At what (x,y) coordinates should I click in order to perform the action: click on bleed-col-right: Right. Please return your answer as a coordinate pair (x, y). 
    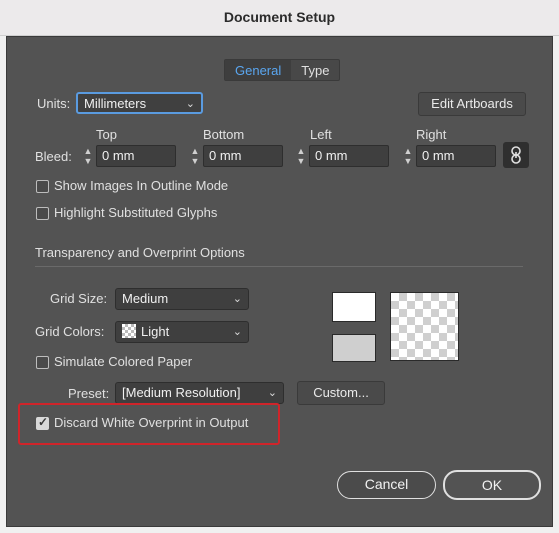
    Looking at the image, I should click on (431, 134).